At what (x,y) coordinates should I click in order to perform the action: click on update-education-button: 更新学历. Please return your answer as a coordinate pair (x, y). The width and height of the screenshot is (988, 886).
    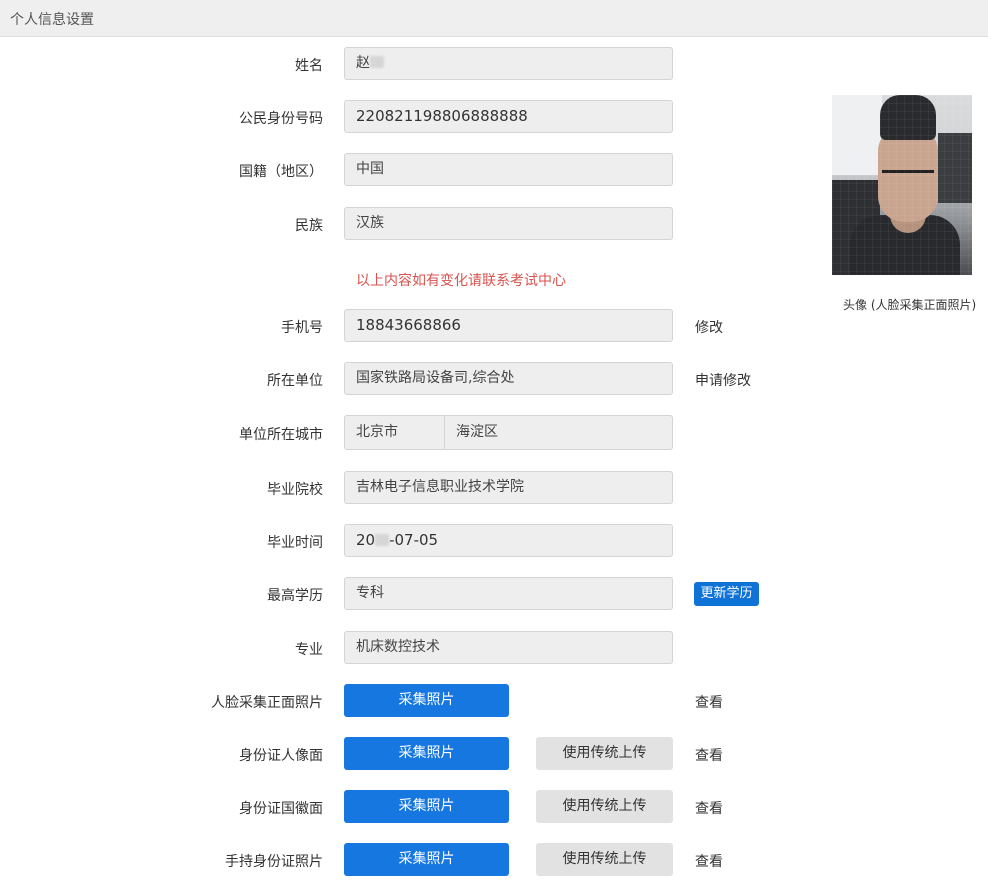
    Looking at the image, I should click on (726, 594).